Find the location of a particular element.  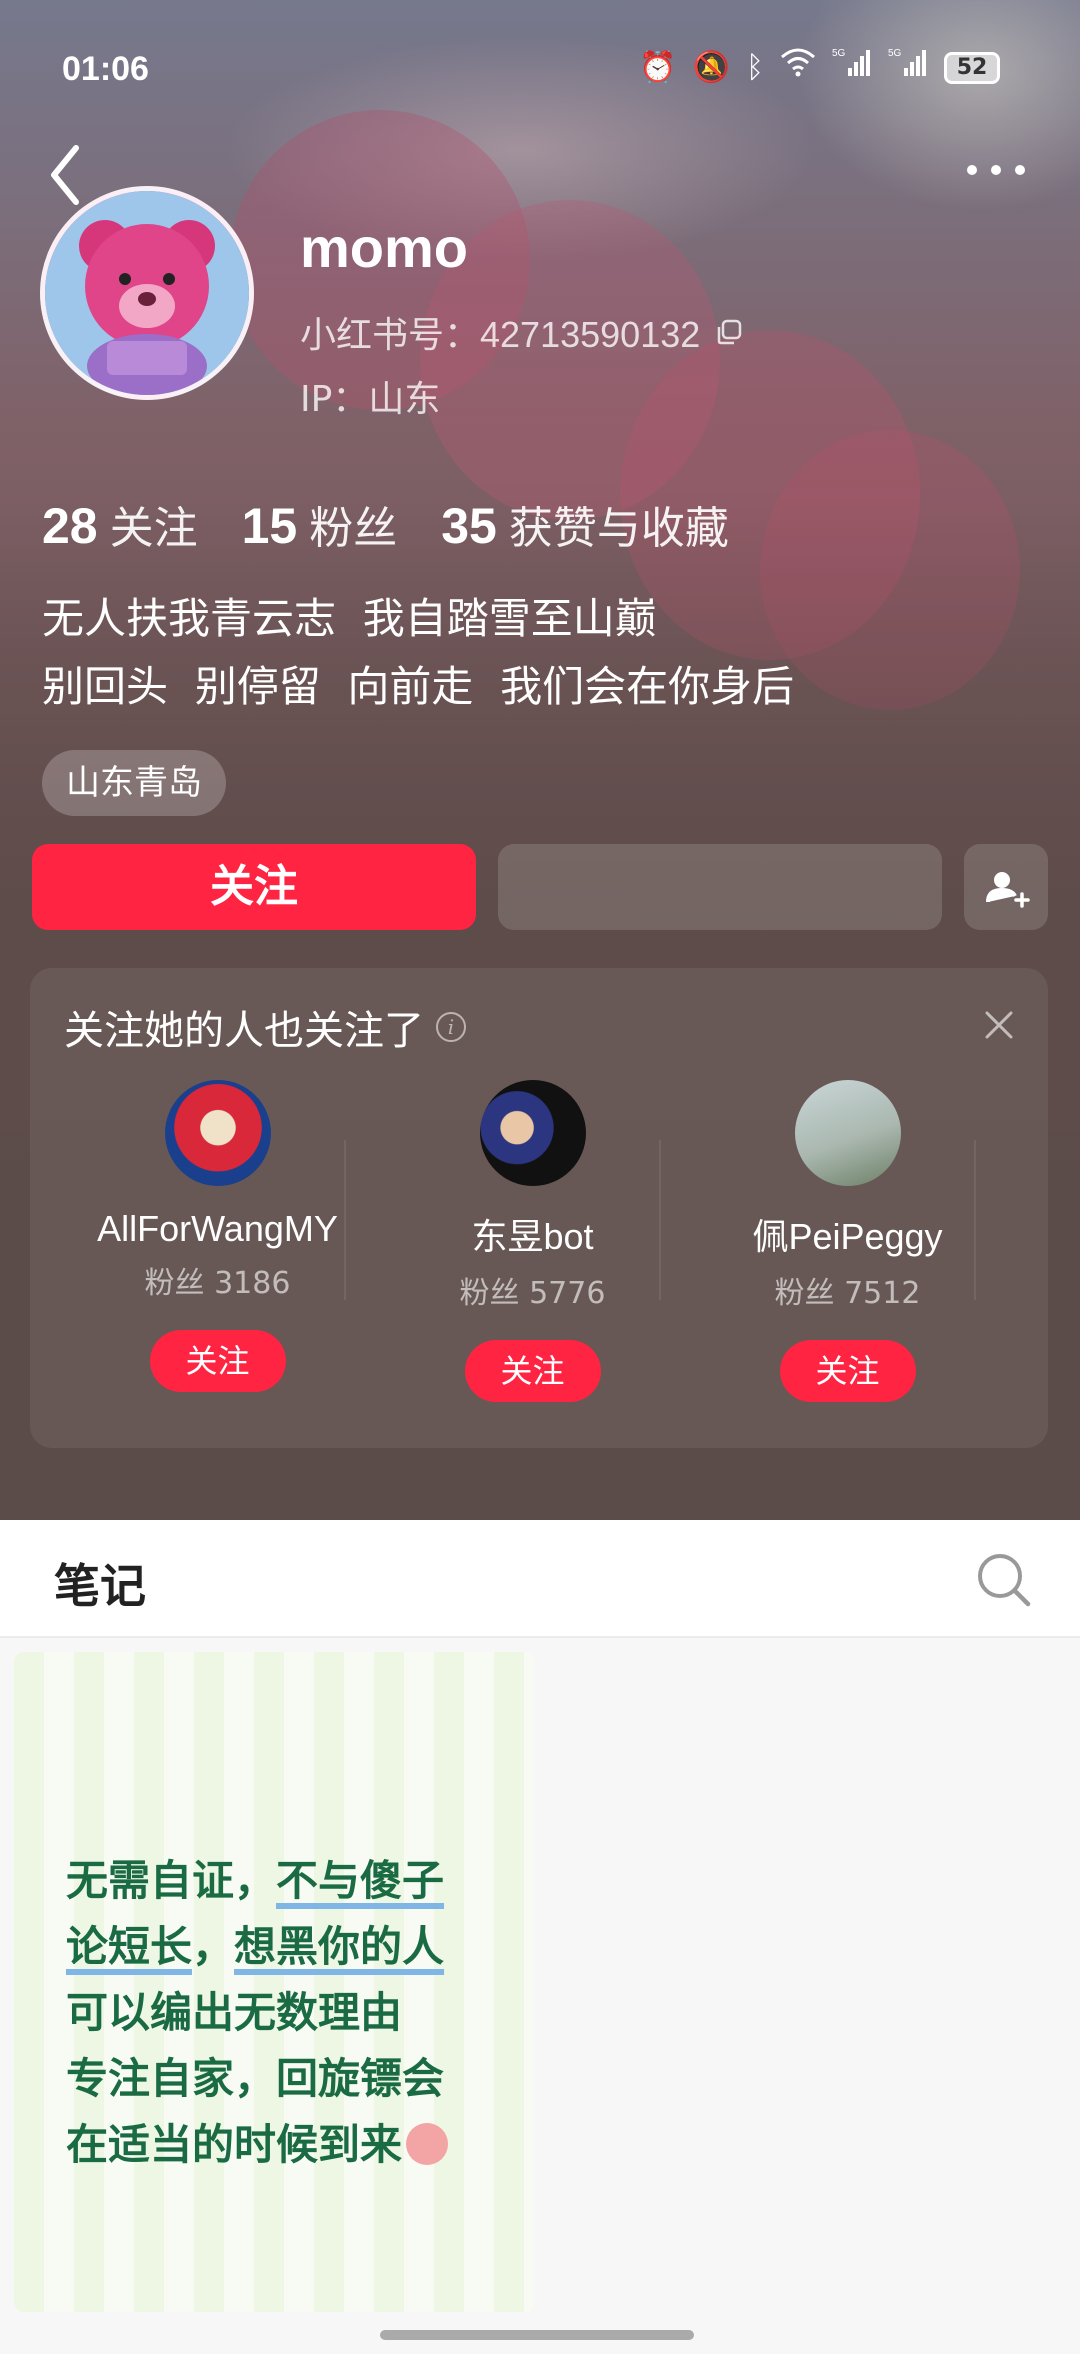

fans-count: 7512 is located at coordinates (882, 1293).